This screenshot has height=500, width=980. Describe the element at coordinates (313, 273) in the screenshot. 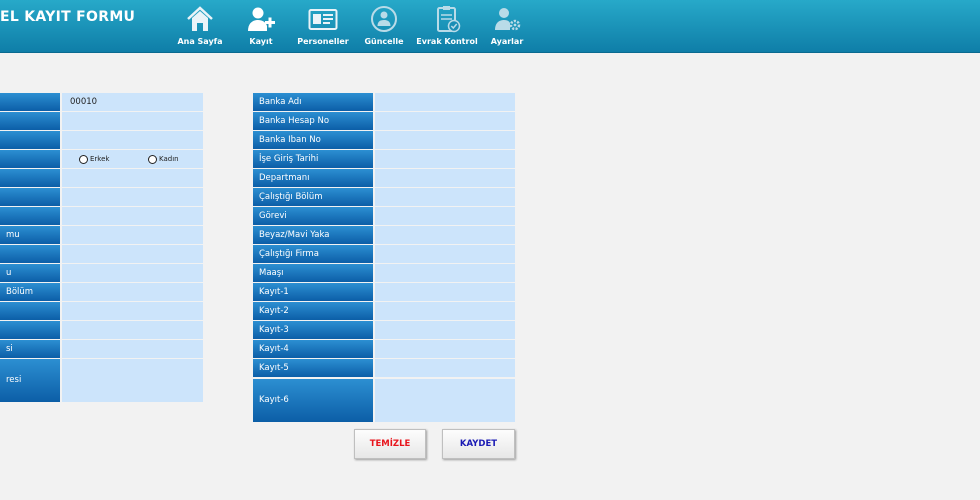

I see `right-field-label: Maaşı` at that location.